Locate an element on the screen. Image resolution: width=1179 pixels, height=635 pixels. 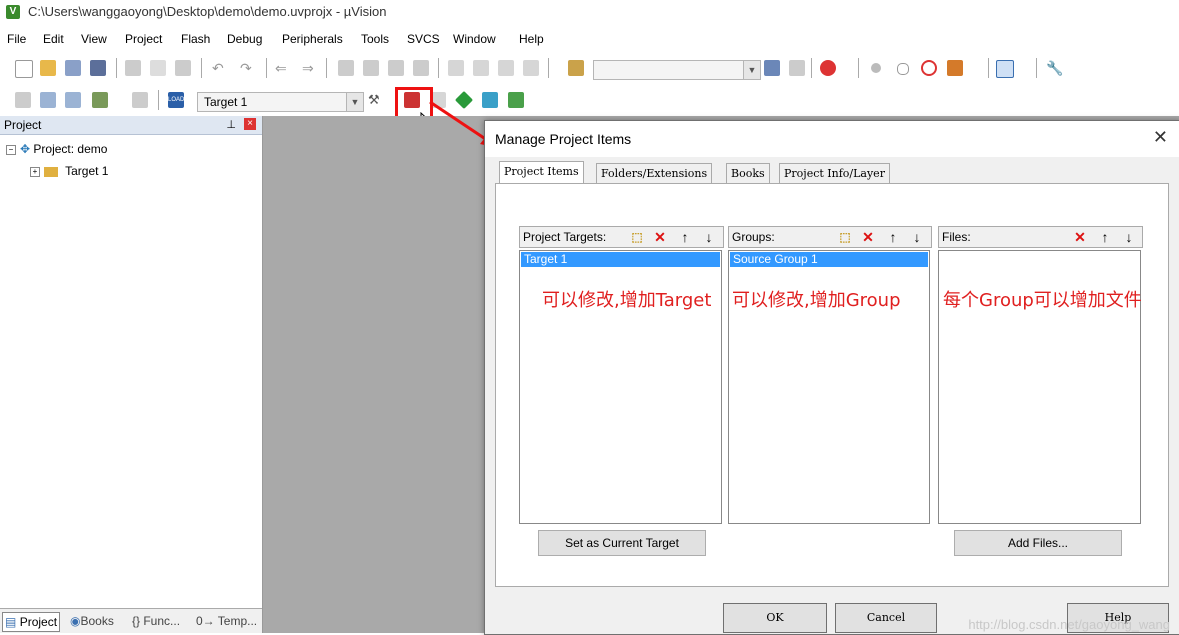
menu-tools: Tools is located at coordinates (375, 39).